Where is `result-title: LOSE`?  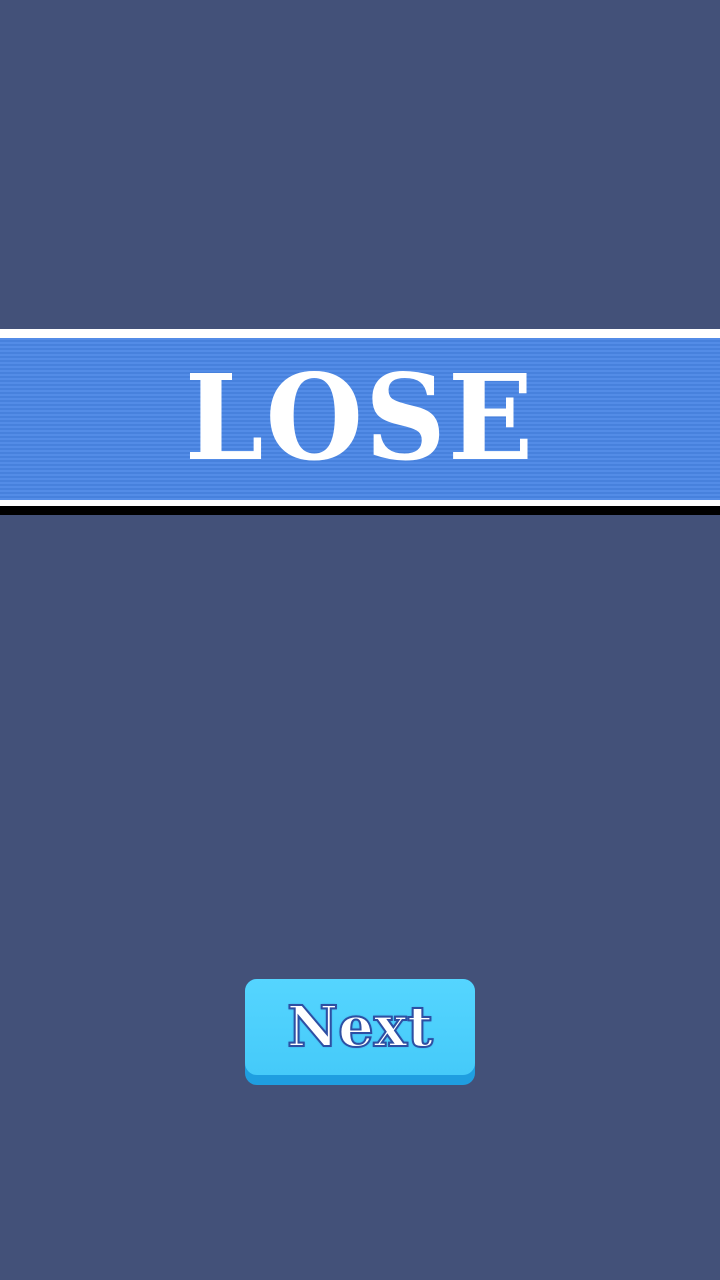 result-title: LOSE is located at coordinates (360, 418).